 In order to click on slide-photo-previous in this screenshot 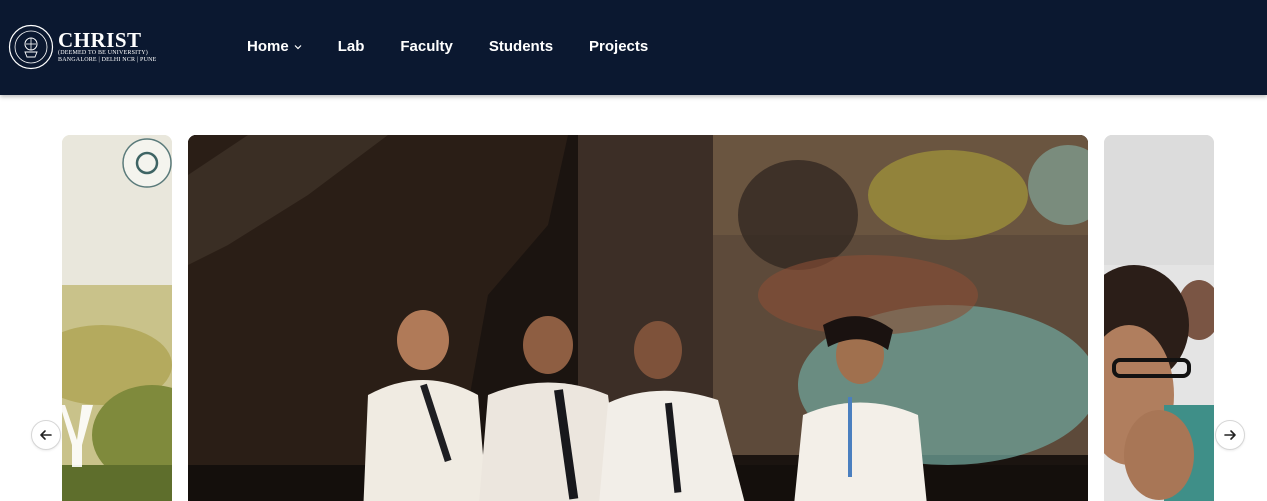, I will do `click(117, 318)`.